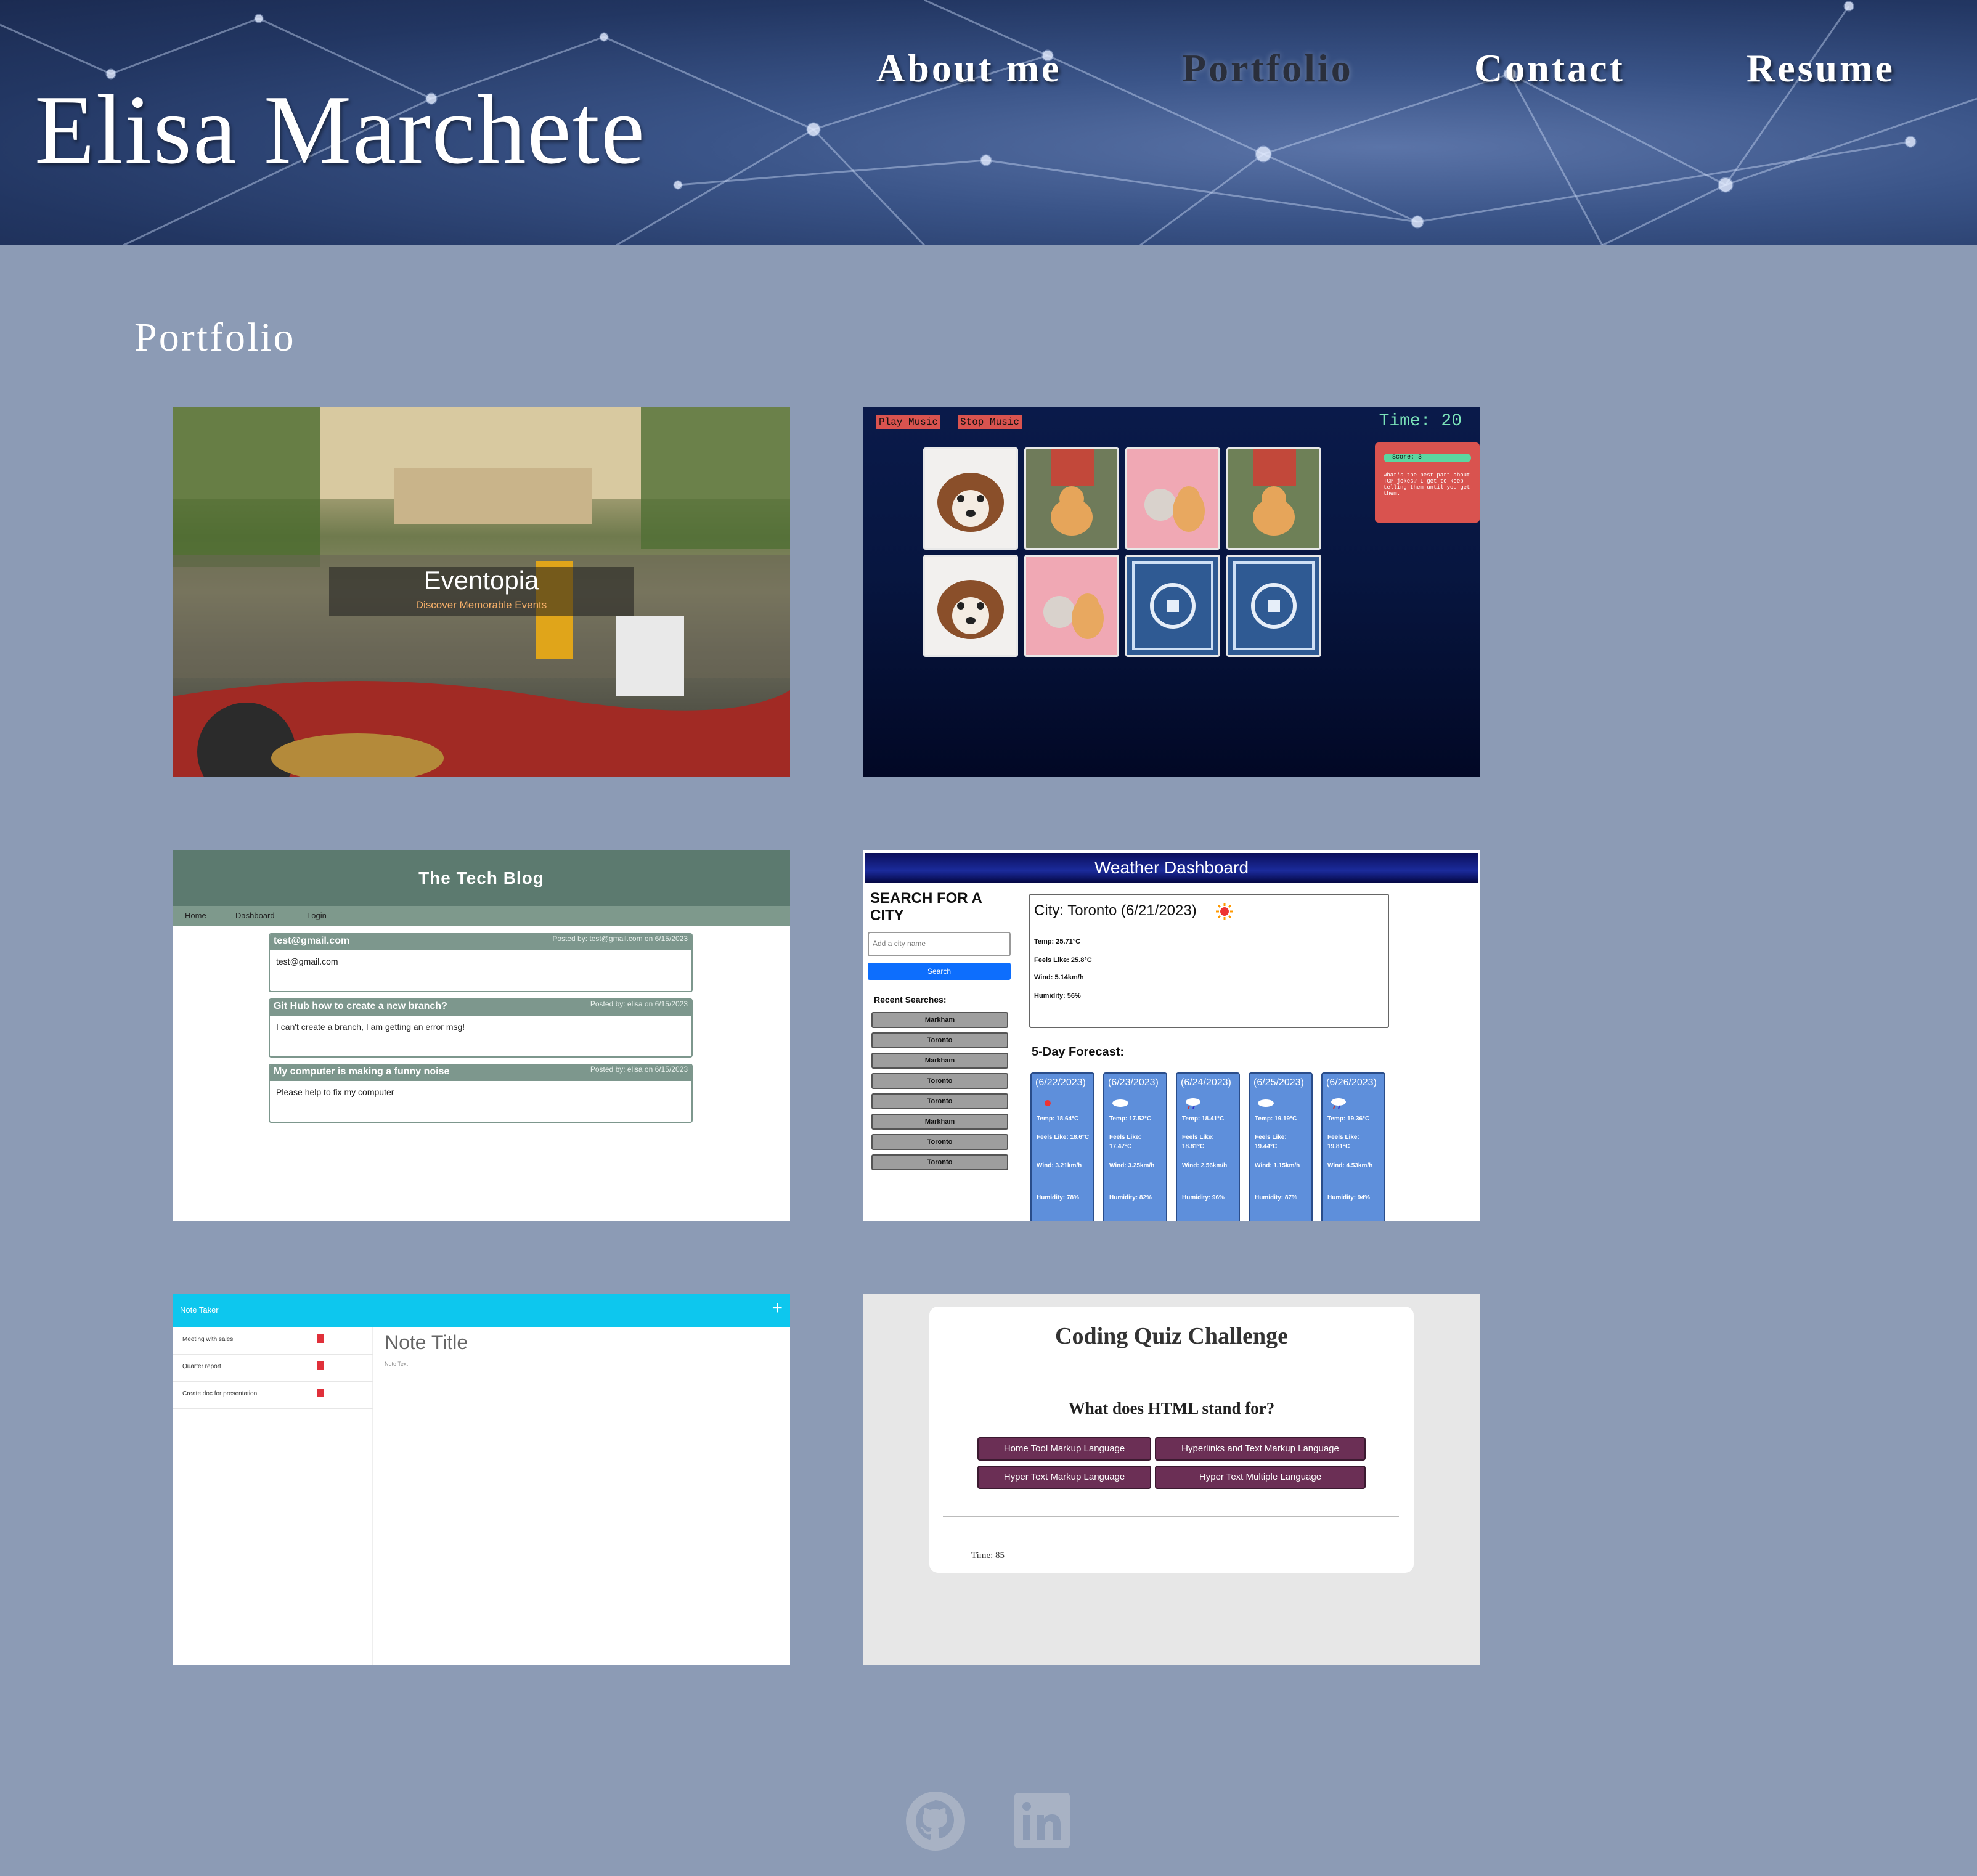 The height and width of the screenshot is (1876, 1977). Describe the element at coordinates (362, 1071) in the screenshot. I see `post-title: My computer is making a funny noise` at that location.